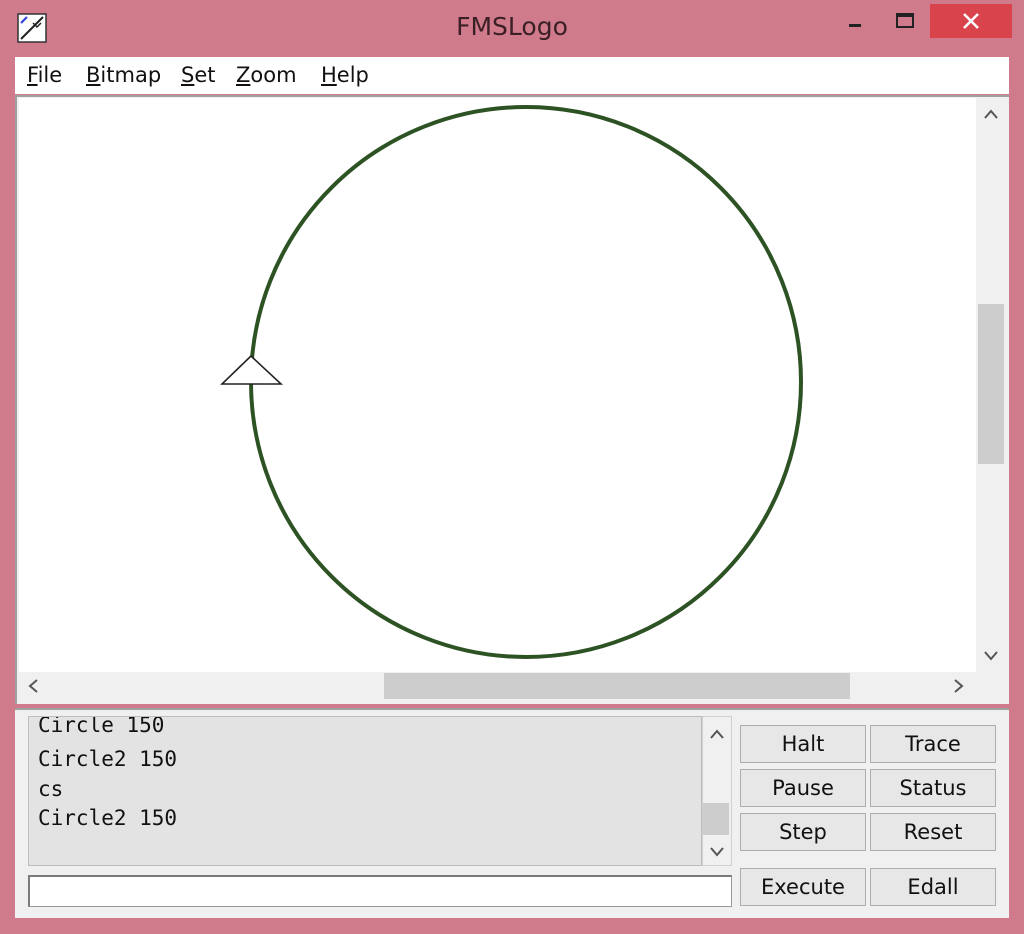  I want to click on menu-bar: File Bitmap Set Zoom Help, so click(512, 75).